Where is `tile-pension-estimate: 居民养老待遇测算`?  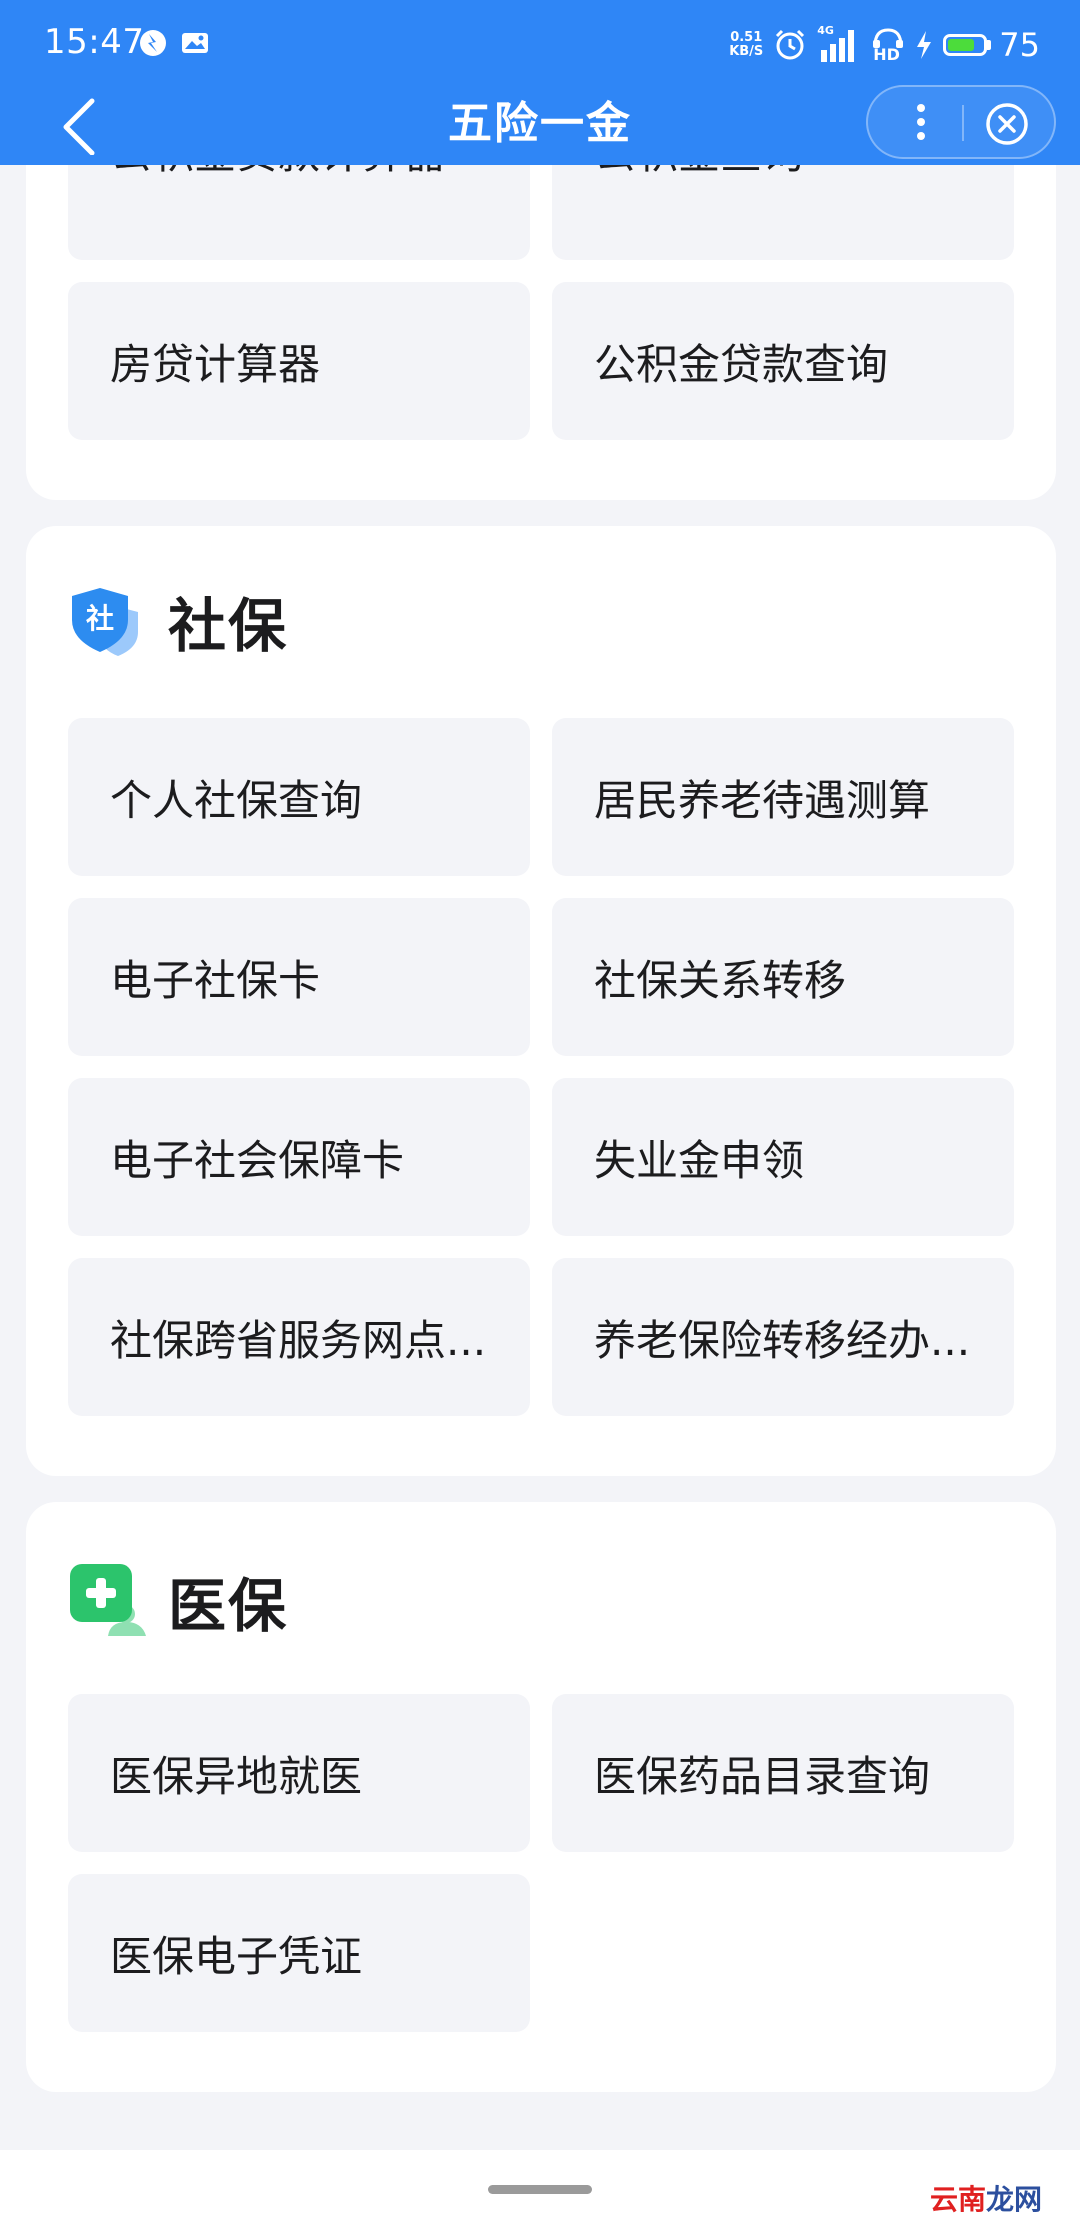
tile-pension-estimate: 居民养老待遇测算 is located at coordinates (783, 797).